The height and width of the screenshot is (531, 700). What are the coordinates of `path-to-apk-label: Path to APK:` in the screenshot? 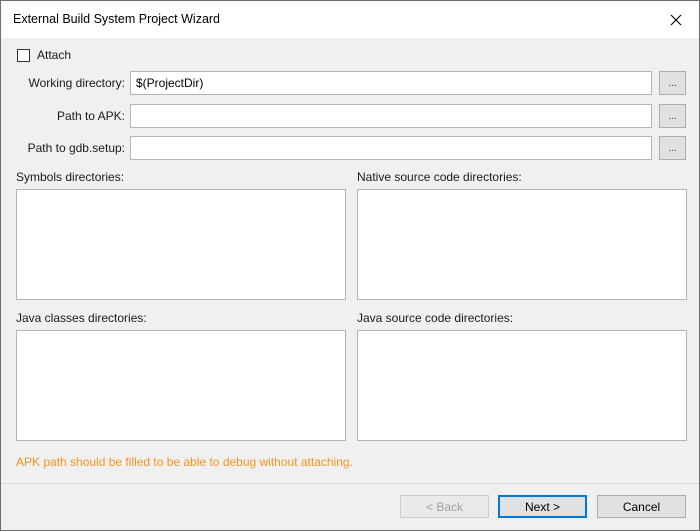 It's located at (90, 116).